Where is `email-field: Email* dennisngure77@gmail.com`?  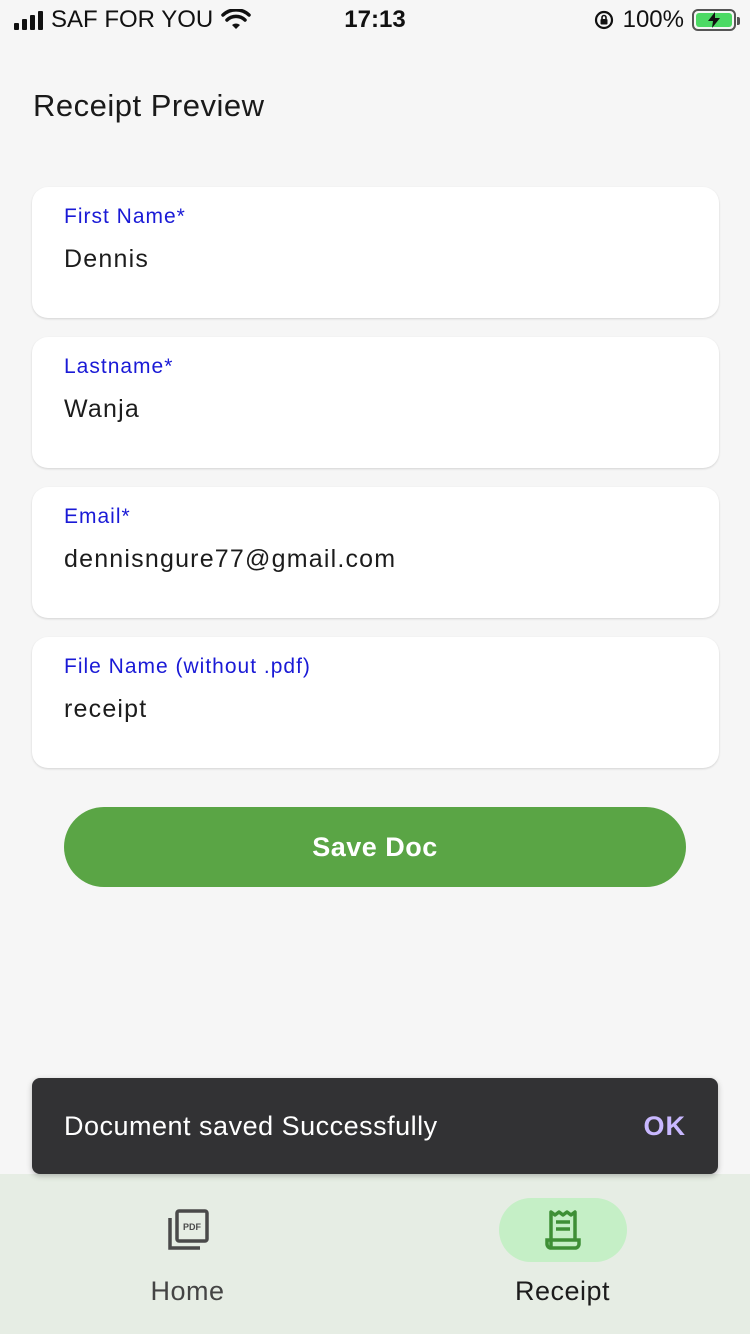
email-field: Email* dennisngure77@gmail.com is located at coordinates (375, 552).